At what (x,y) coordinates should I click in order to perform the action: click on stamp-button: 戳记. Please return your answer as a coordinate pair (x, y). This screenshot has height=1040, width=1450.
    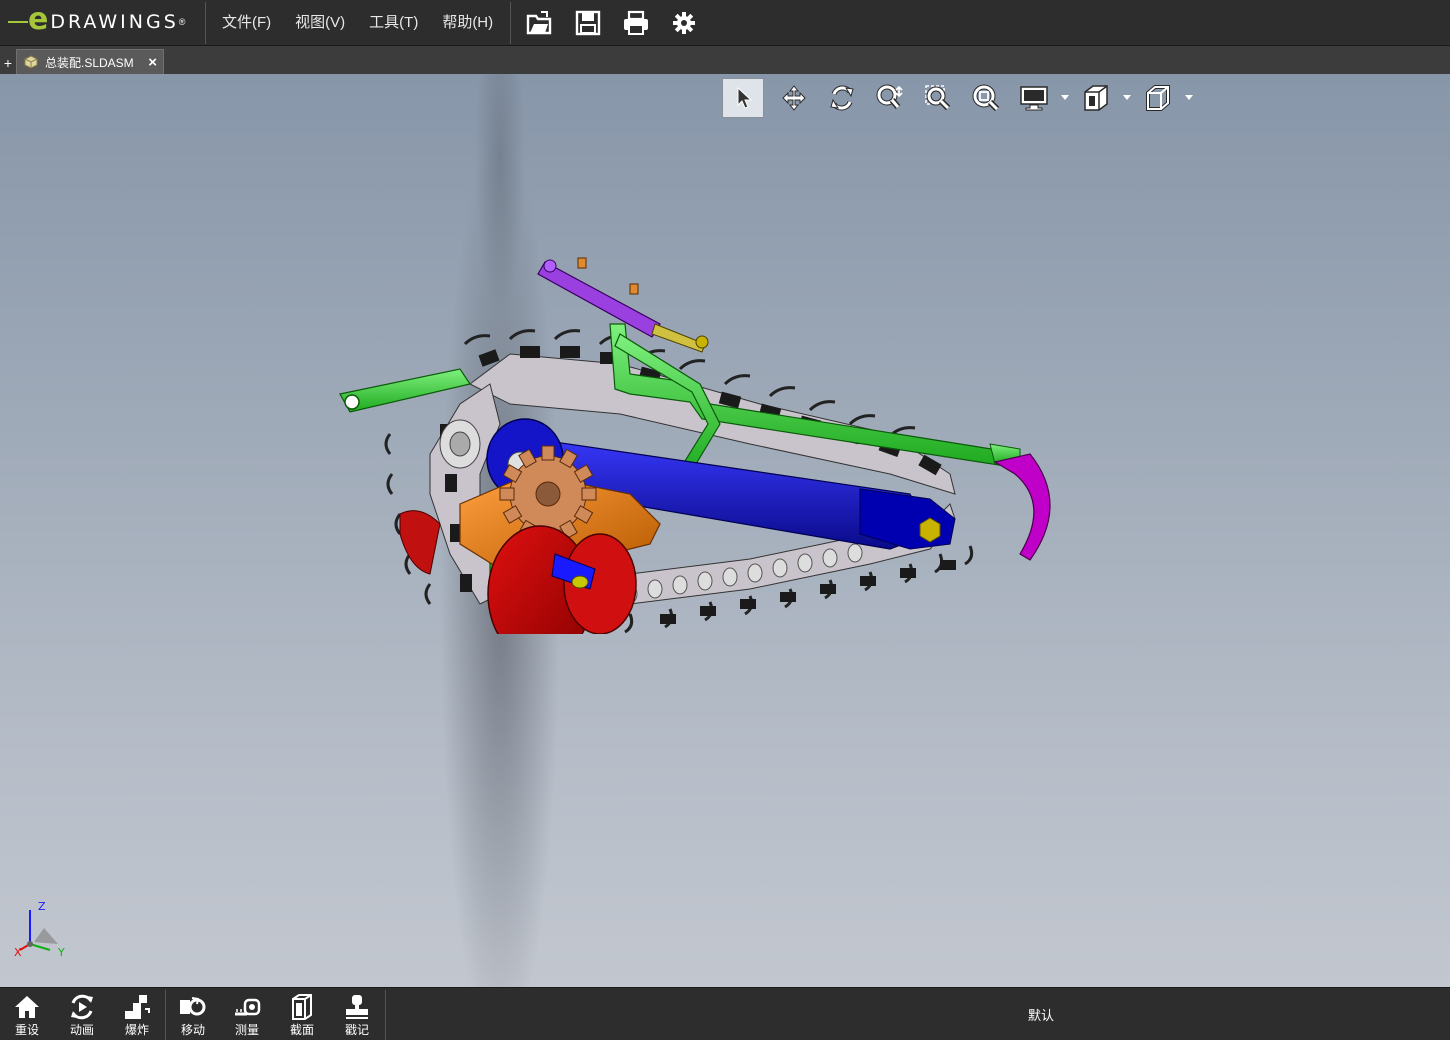
    Looking at the image, I should click on (357, 1014).